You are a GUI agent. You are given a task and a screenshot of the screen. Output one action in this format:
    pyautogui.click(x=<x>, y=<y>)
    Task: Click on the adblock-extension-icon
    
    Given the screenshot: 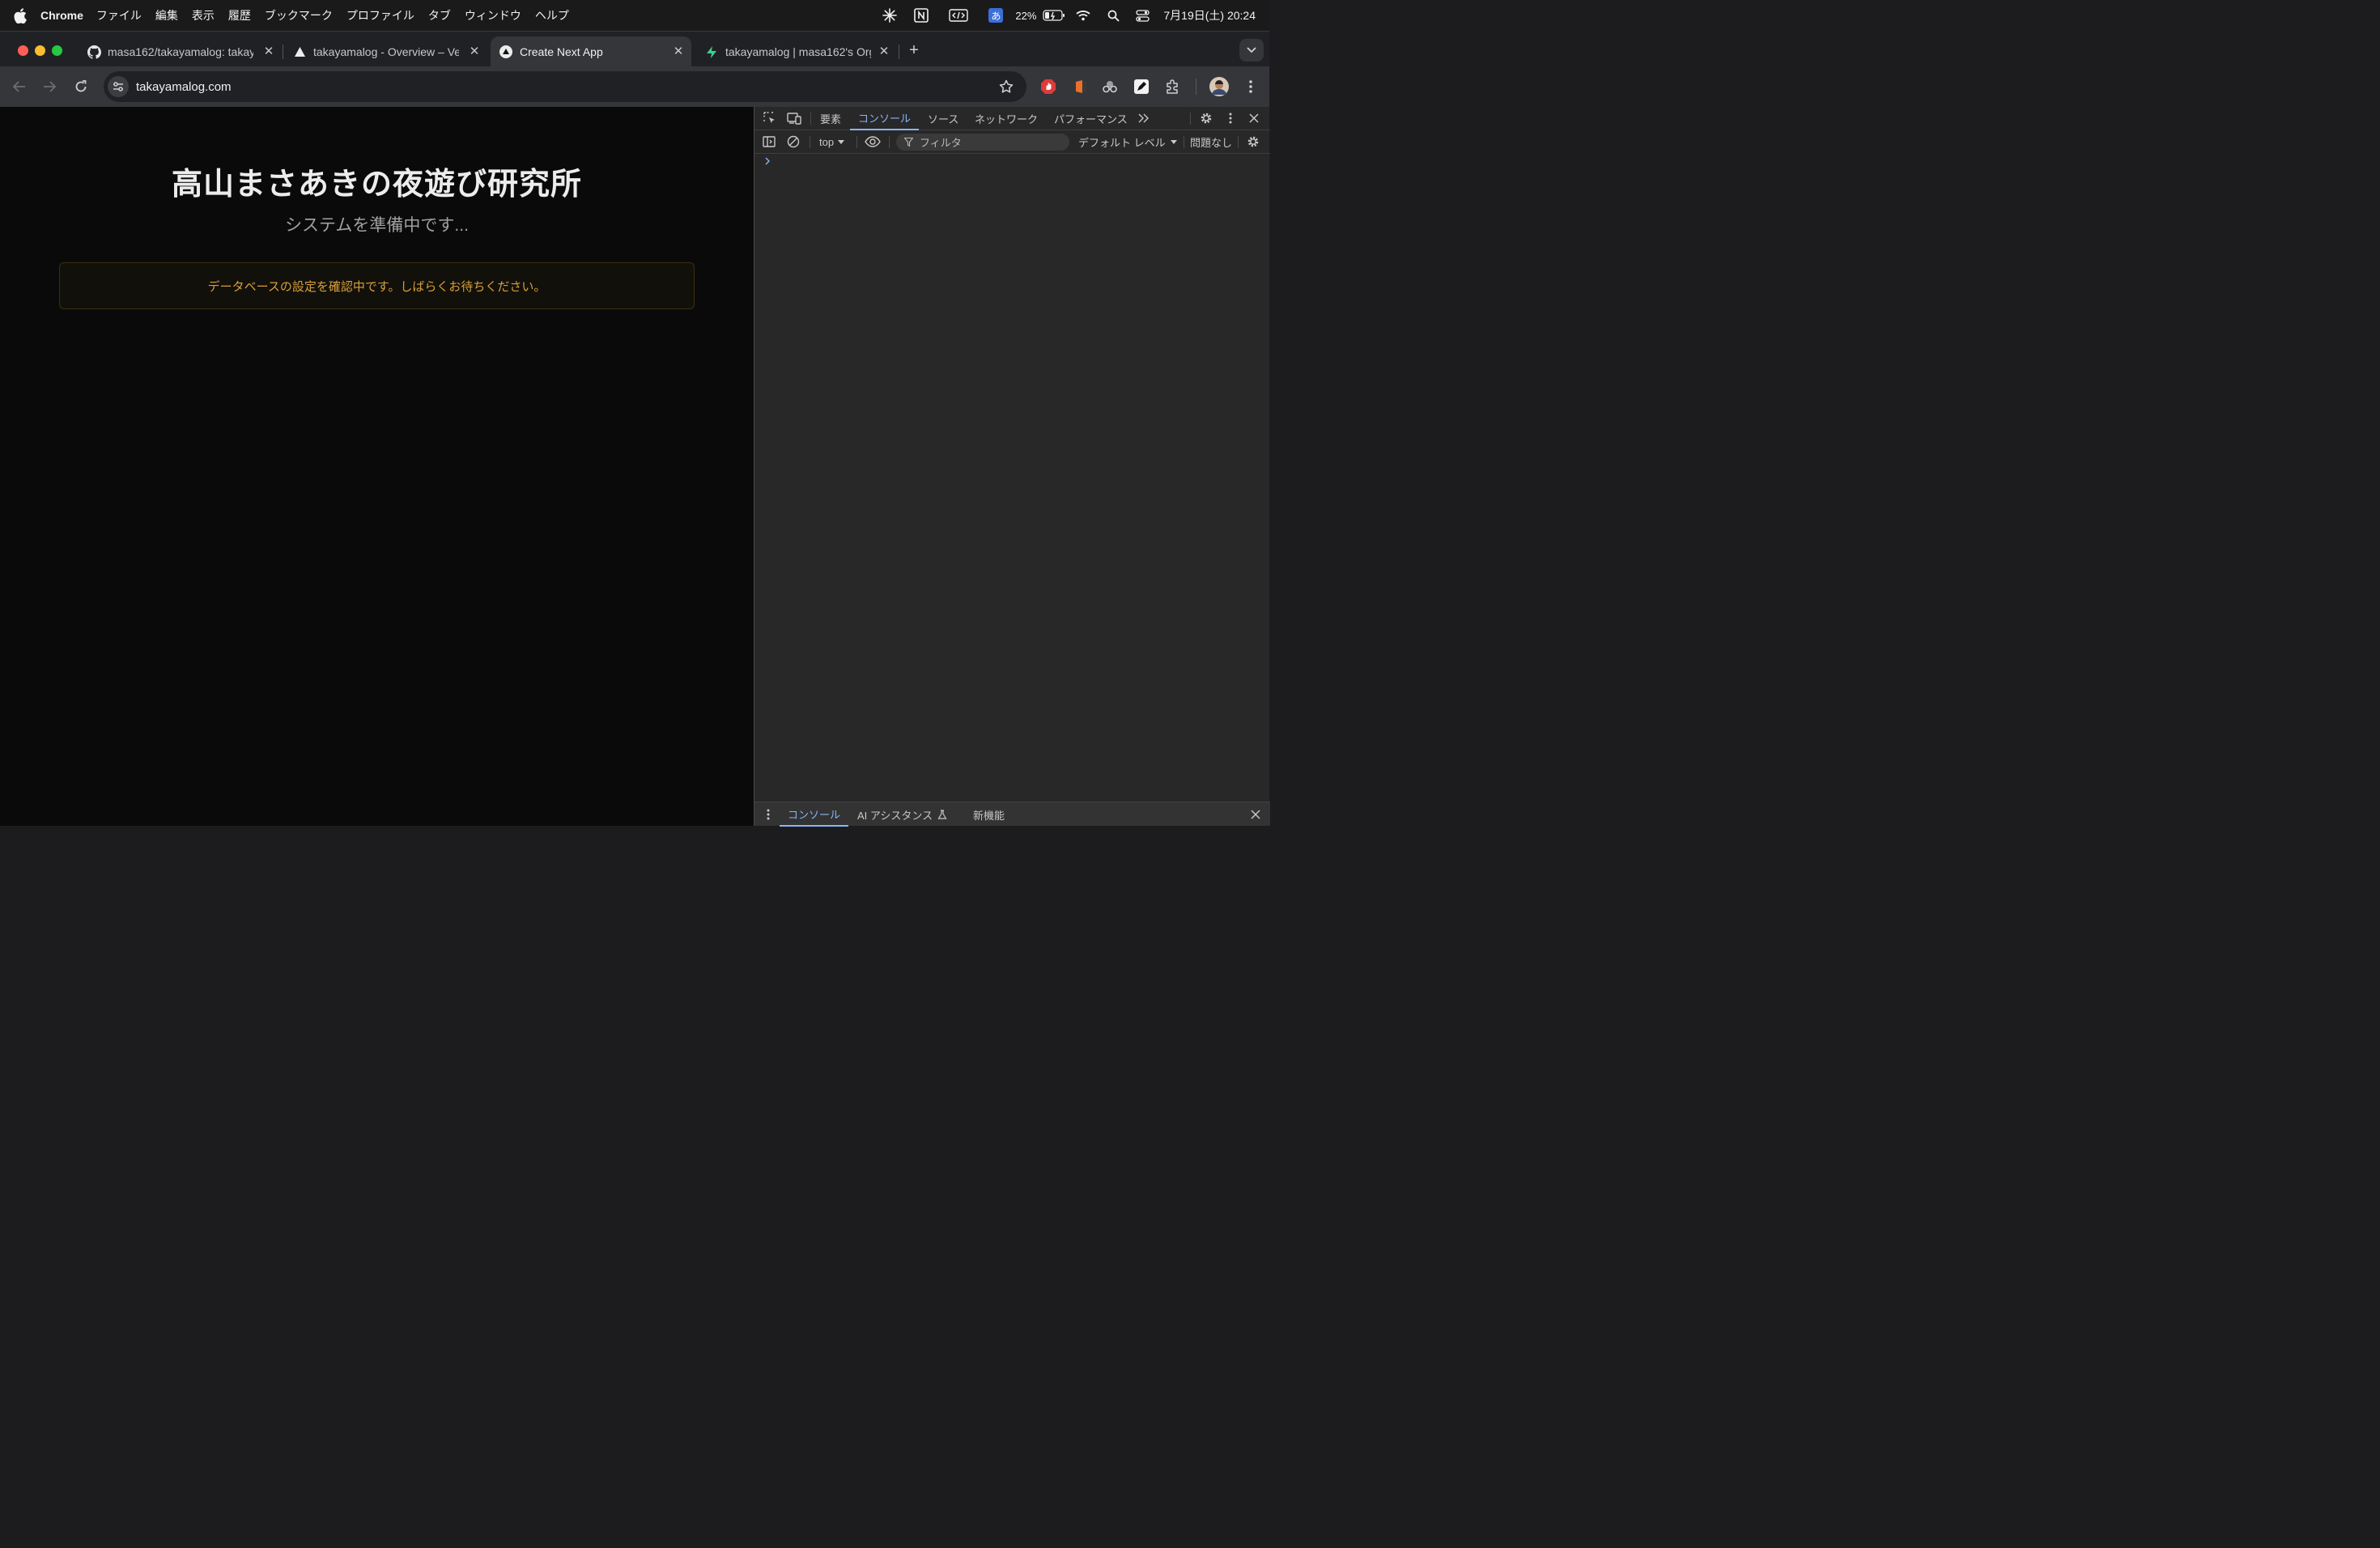 What is the action you would take?
    pyautogui.click(x=1048, y=87)
    